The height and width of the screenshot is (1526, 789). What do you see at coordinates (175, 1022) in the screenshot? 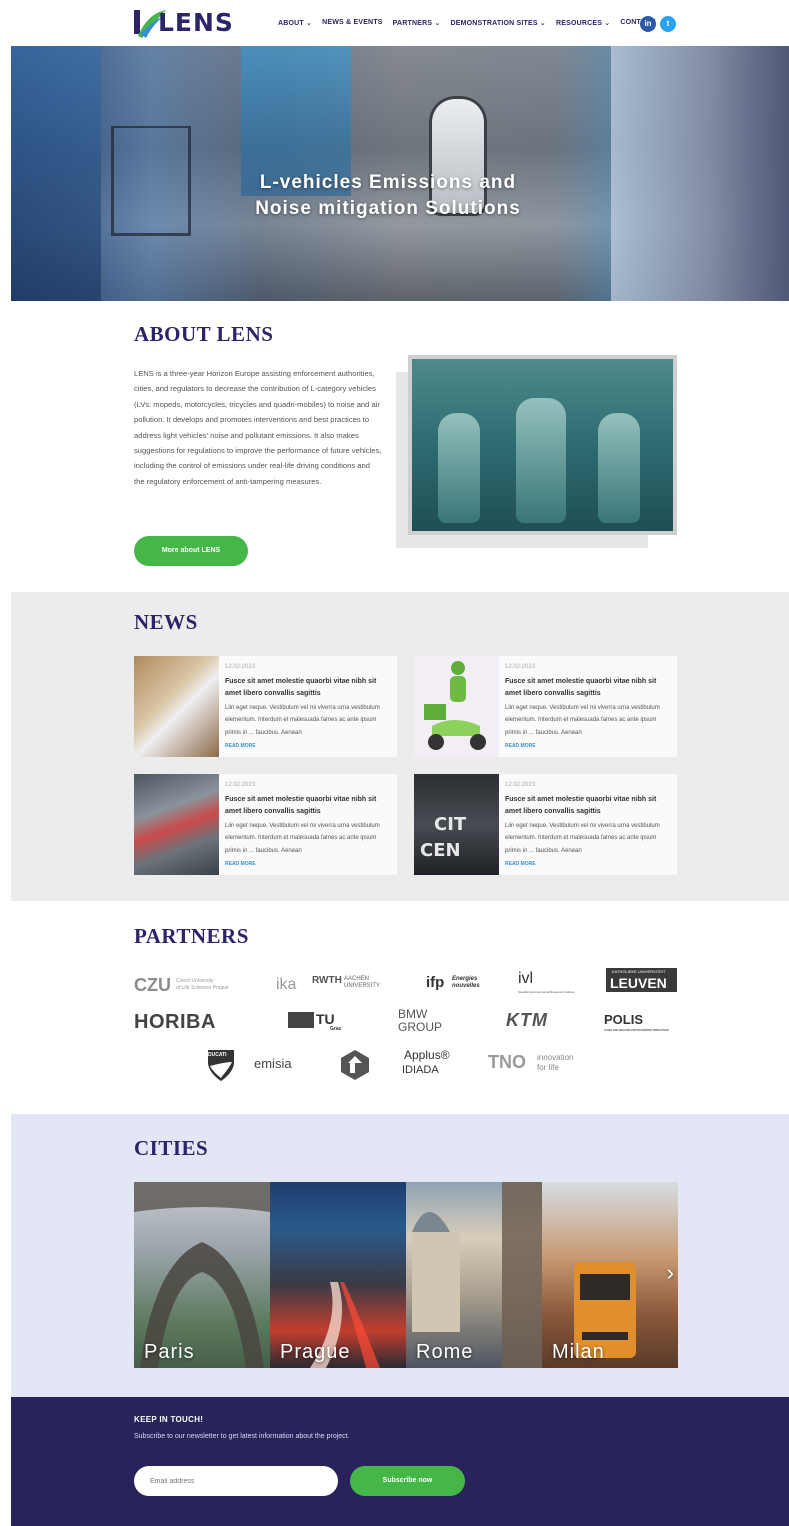
I see `partner-logo-horiba: HORIBA` at bounding box center [175, 1022].